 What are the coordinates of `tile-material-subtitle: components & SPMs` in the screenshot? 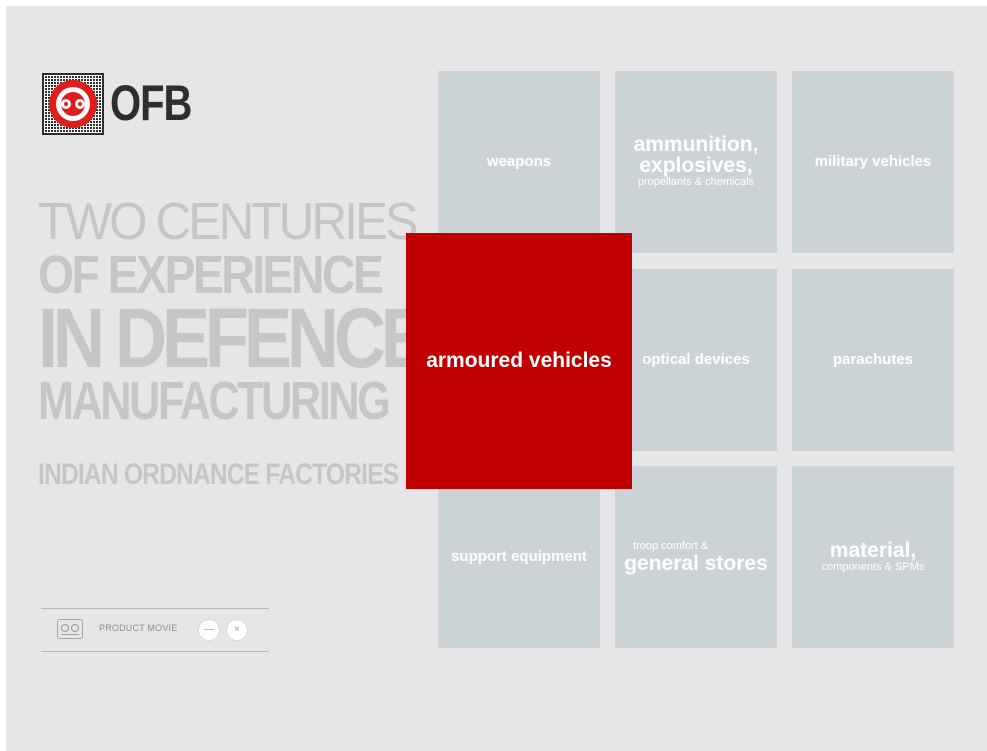 It's located at (873, 566).